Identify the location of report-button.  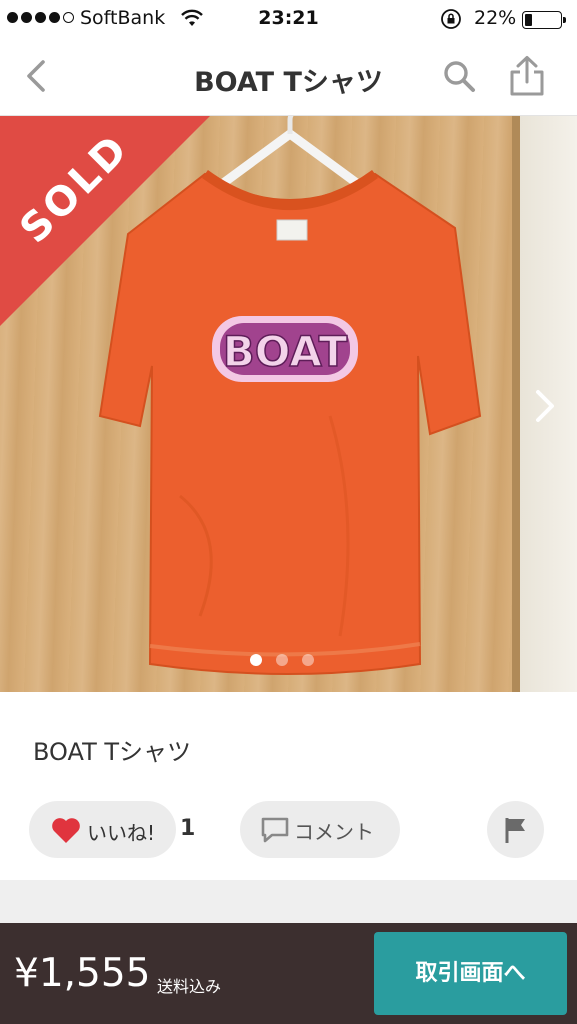
(515, 829).